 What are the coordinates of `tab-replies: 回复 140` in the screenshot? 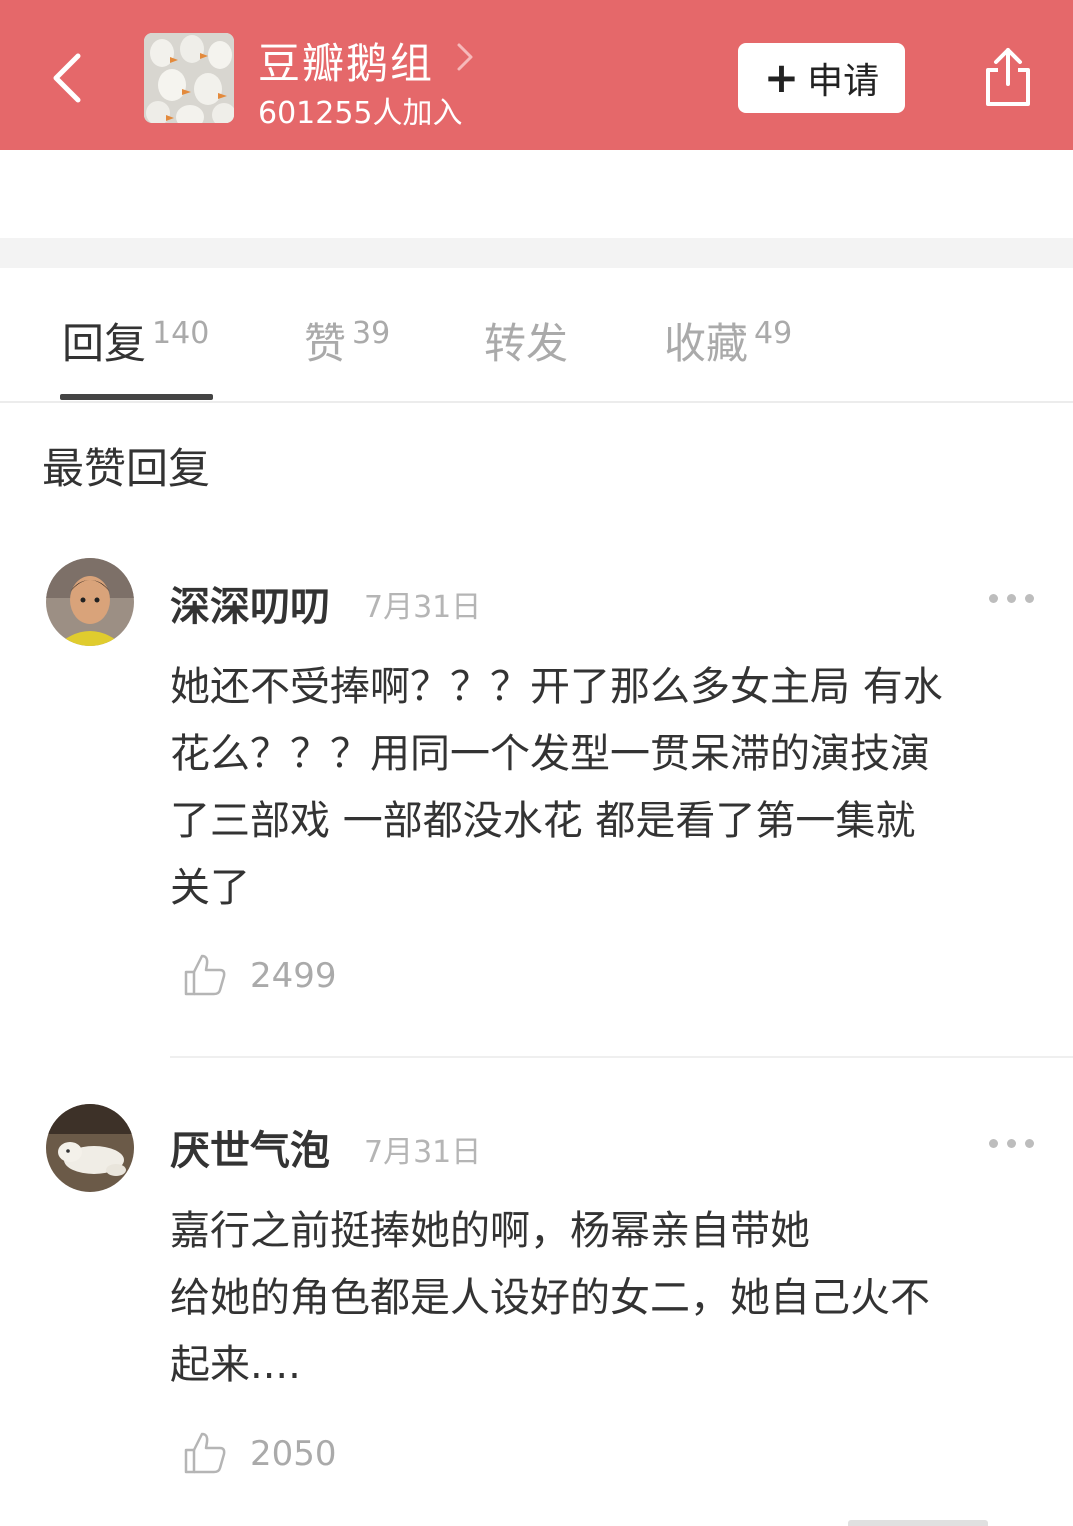 It's located at (135, 340).